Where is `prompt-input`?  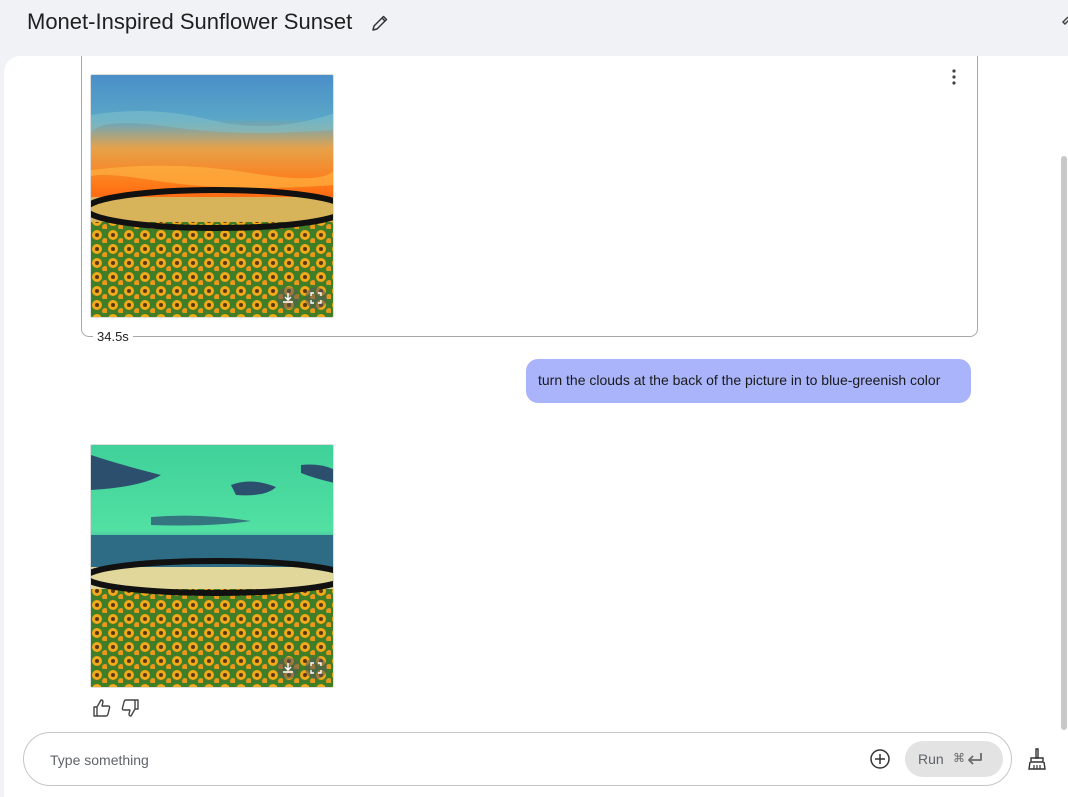
prompt-input is located at coordinates (440, 760).